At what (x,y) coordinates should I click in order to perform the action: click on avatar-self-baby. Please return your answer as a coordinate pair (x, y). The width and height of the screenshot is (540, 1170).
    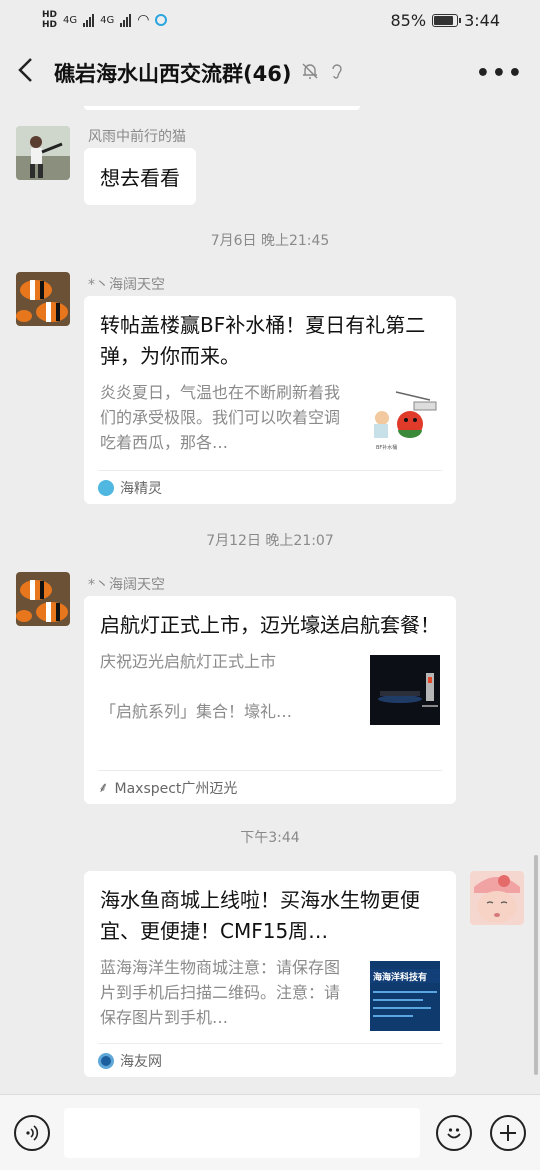
    Looking at the image, I should click on (497, 898).